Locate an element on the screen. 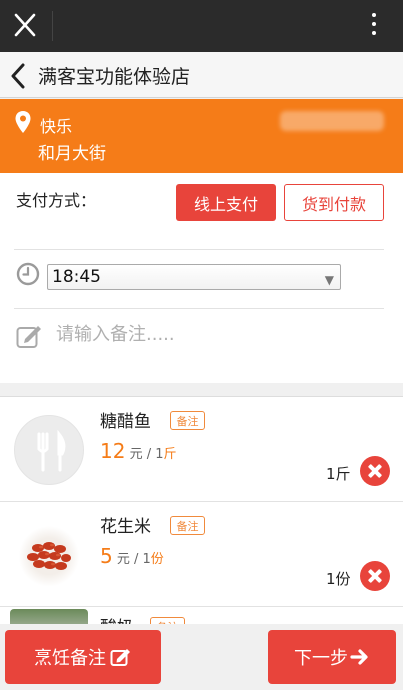  address-name: 快乐 is located at coordinates (56, 126).